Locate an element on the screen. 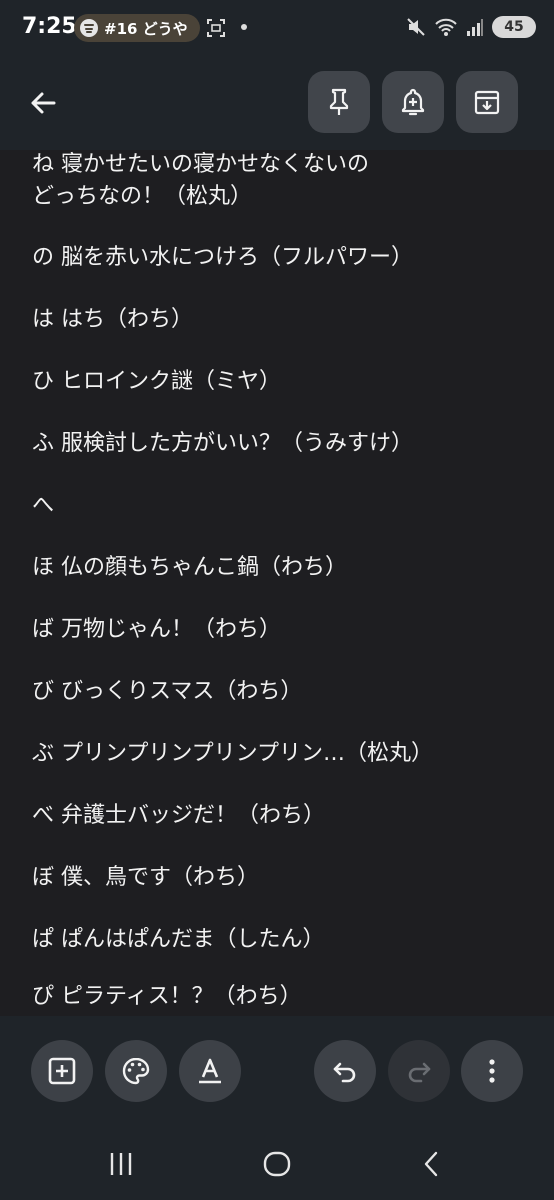  redo-button is located at coordinates (419, 1071).